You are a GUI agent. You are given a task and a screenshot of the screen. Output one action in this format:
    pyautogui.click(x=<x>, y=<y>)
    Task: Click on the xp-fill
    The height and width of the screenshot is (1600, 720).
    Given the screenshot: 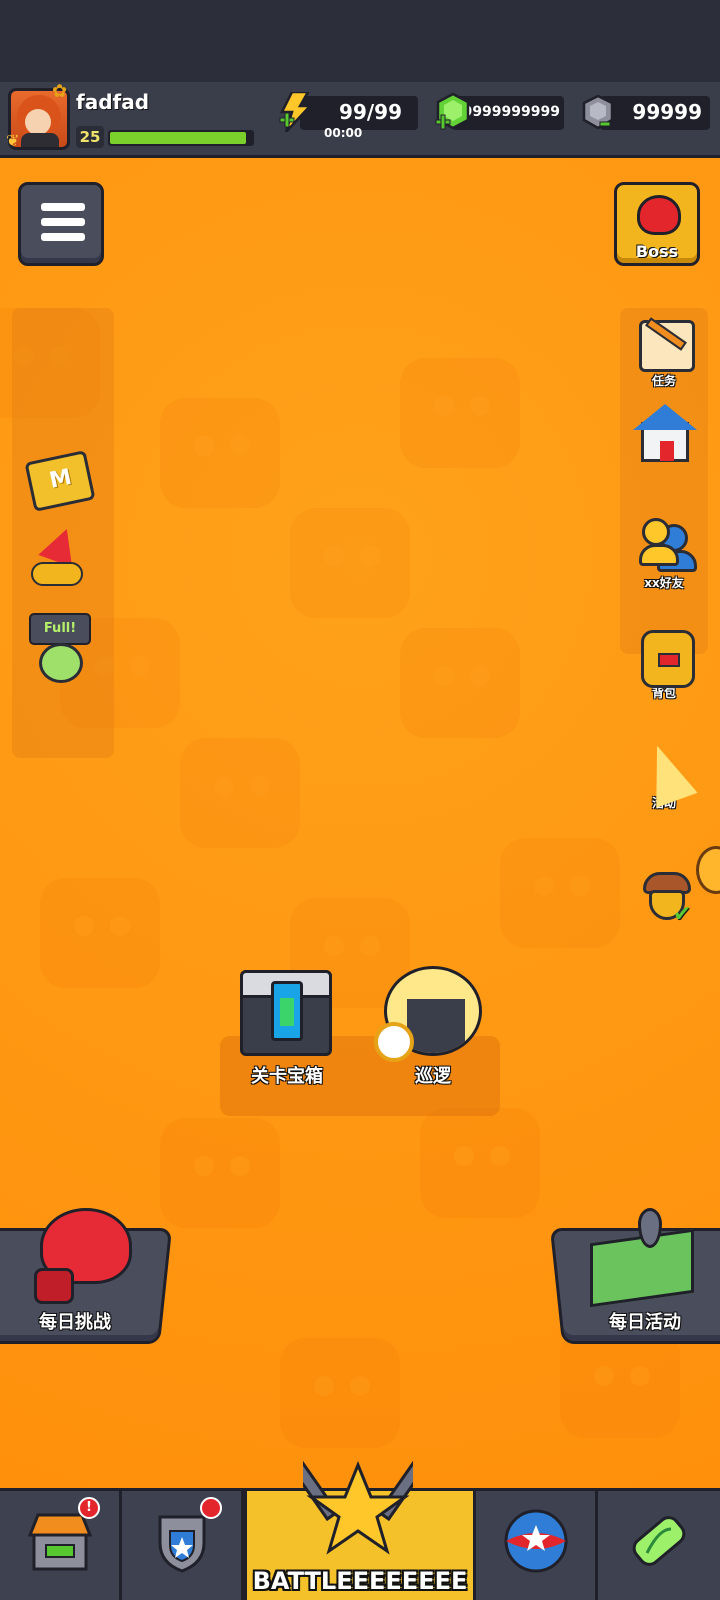 What is the action you would take?
    pyautogui.click(x=178, y=138)
    